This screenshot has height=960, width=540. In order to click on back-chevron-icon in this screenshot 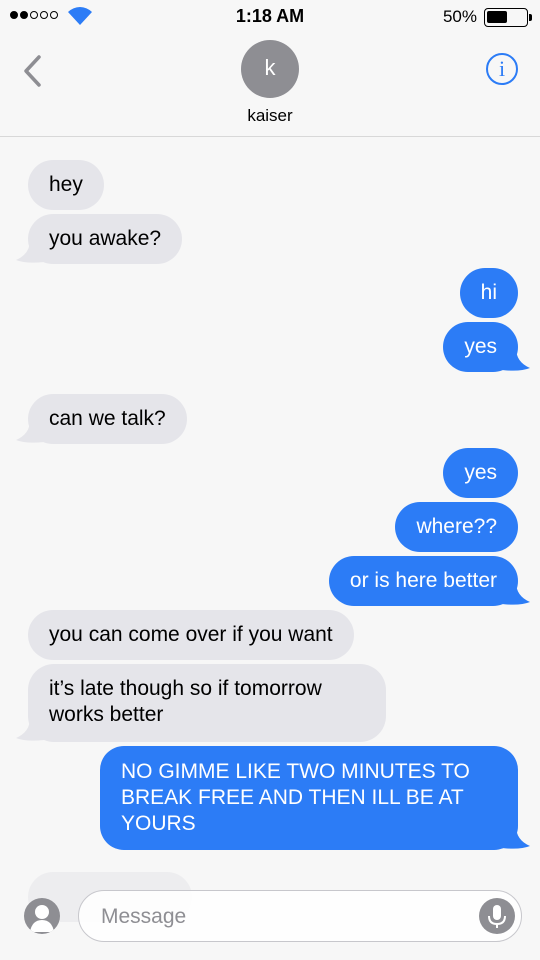, I will do `click(32, 71)`.